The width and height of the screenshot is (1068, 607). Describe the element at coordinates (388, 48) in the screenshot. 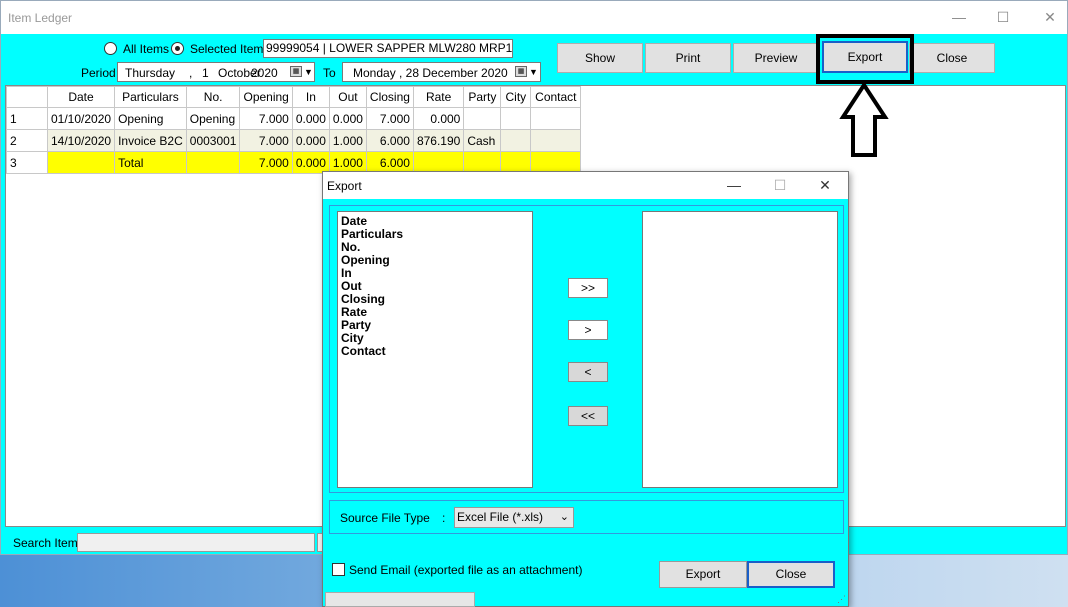

I see `selected-item-field: 99999054 | LOWER SAPPER MLW280 MRP1020` at that location.